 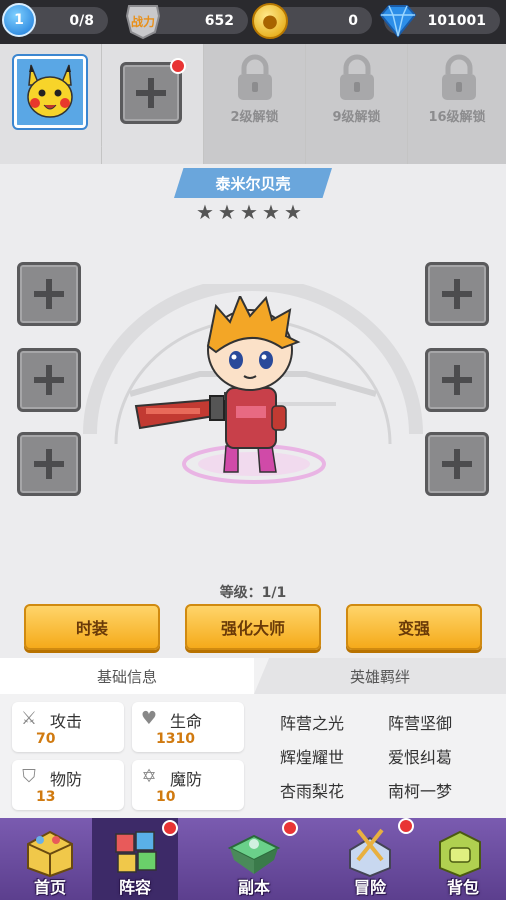 What do you see at coordinates (81, 20) in the screenshot?
I see `stamina-value: 0/8` at bounding box center [81, 20].